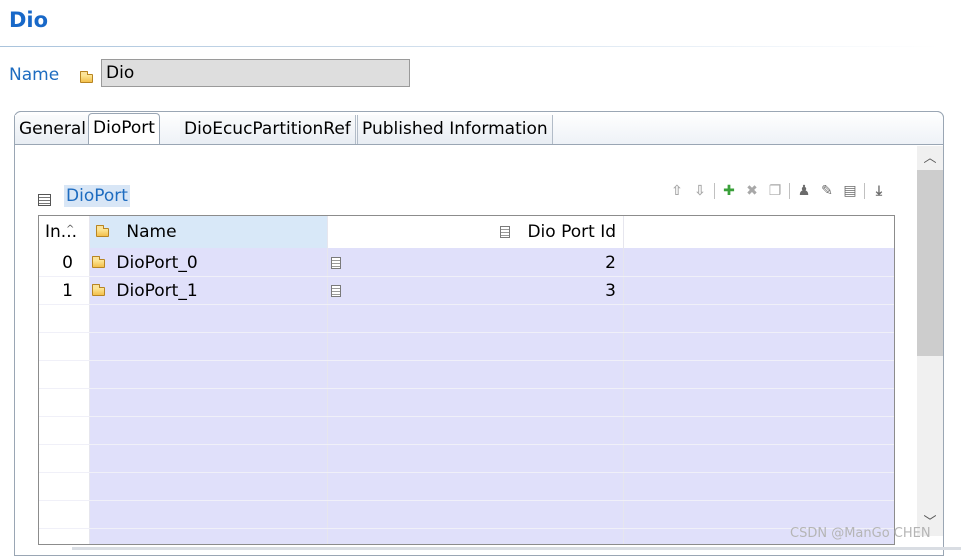  What do you see at coordinates (827, 191) in the screenshot?
I see `edit-icon: ✎` at bounding box center [827, 191].